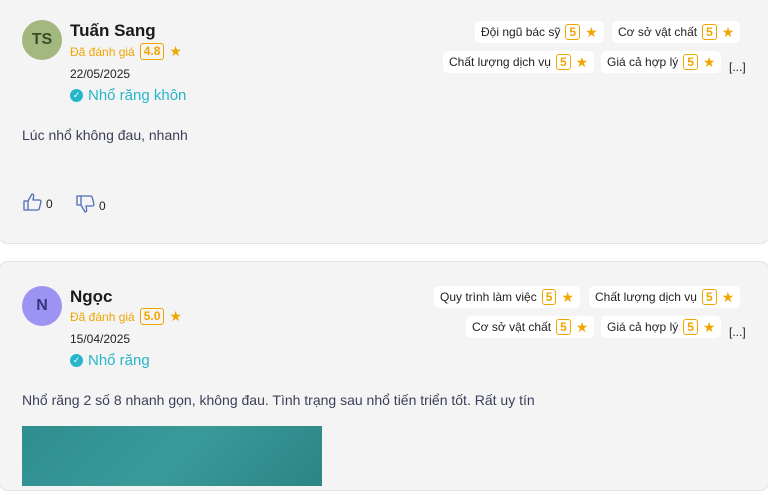 The width and height of the screenshot is (768, 491). Describe the element at coordinates (32, 202) in the screenshot. I see `thumbs-up-icon` at that location.